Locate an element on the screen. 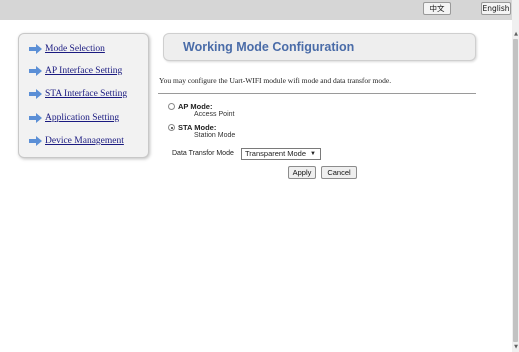 The image size is (519, 352). scroll-down-arrow-icon: ▼ is located at coordinates (516, 347).